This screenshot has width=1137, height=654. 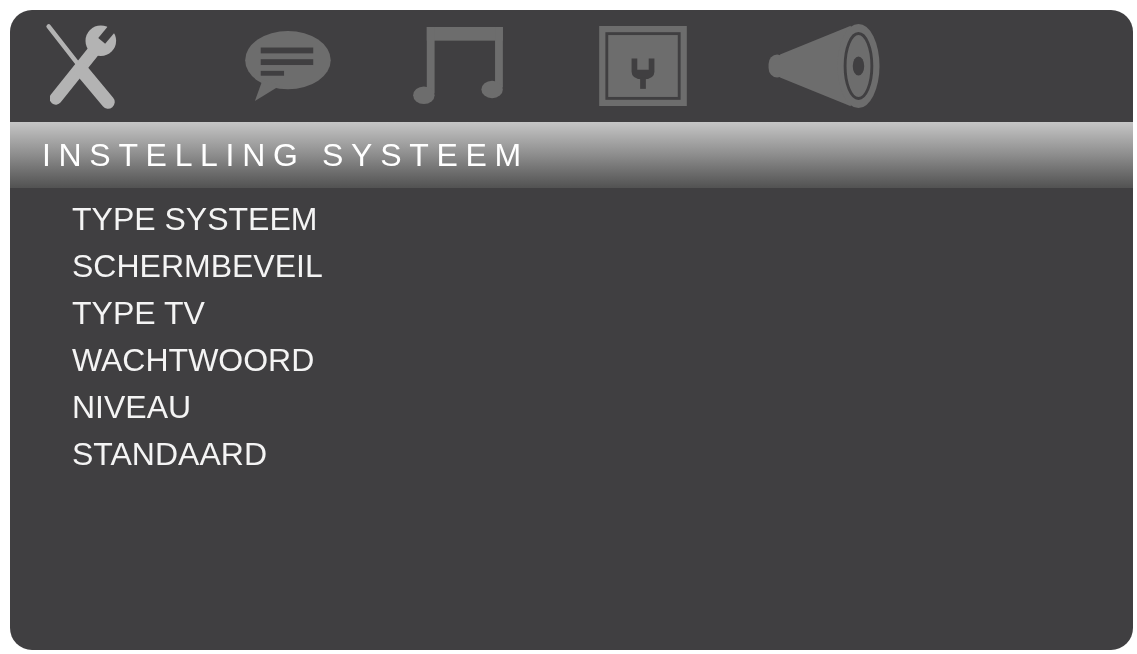 What do you see at coordinates (643, 66) in the screenshot?
I see `screen-icon` at bounding box center [643, 66].